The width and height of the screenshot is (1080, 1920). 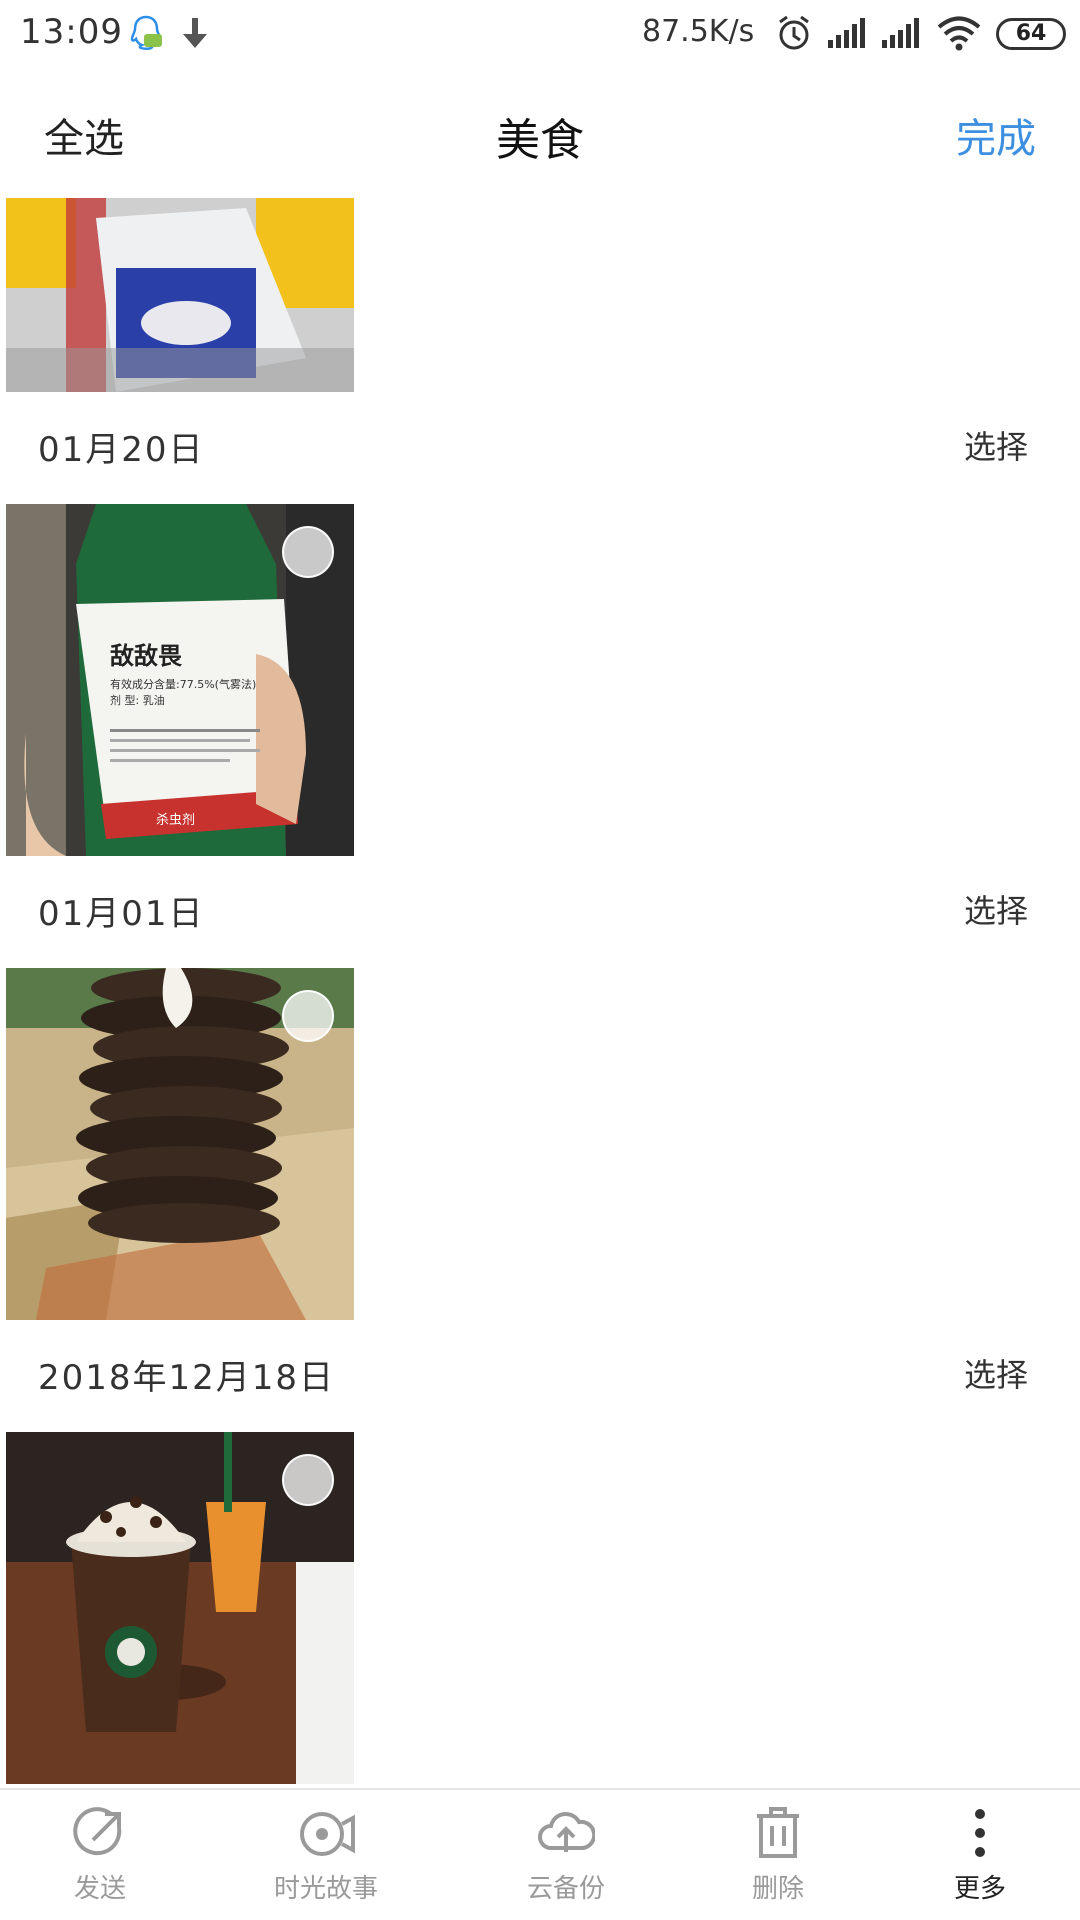 What do you see at coordinates (97, 1831) in the screenshot?
I see `share-icon` at bounding box center [97, 1831].